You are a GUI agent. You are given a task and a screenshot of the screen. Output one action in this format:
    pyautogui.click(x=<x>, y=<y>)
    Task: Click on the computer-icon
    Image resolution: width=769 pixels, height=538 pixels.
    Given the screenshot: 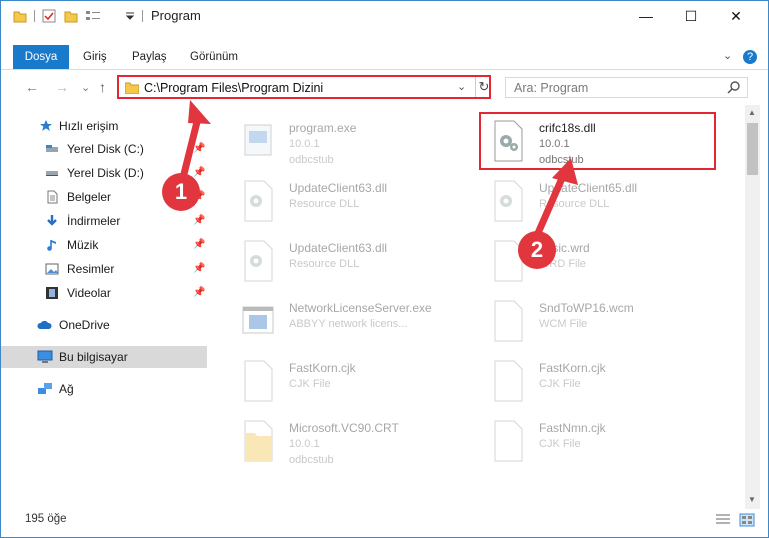 What is the action you would take?
    pyautogui.click(x=45, y=356)
    